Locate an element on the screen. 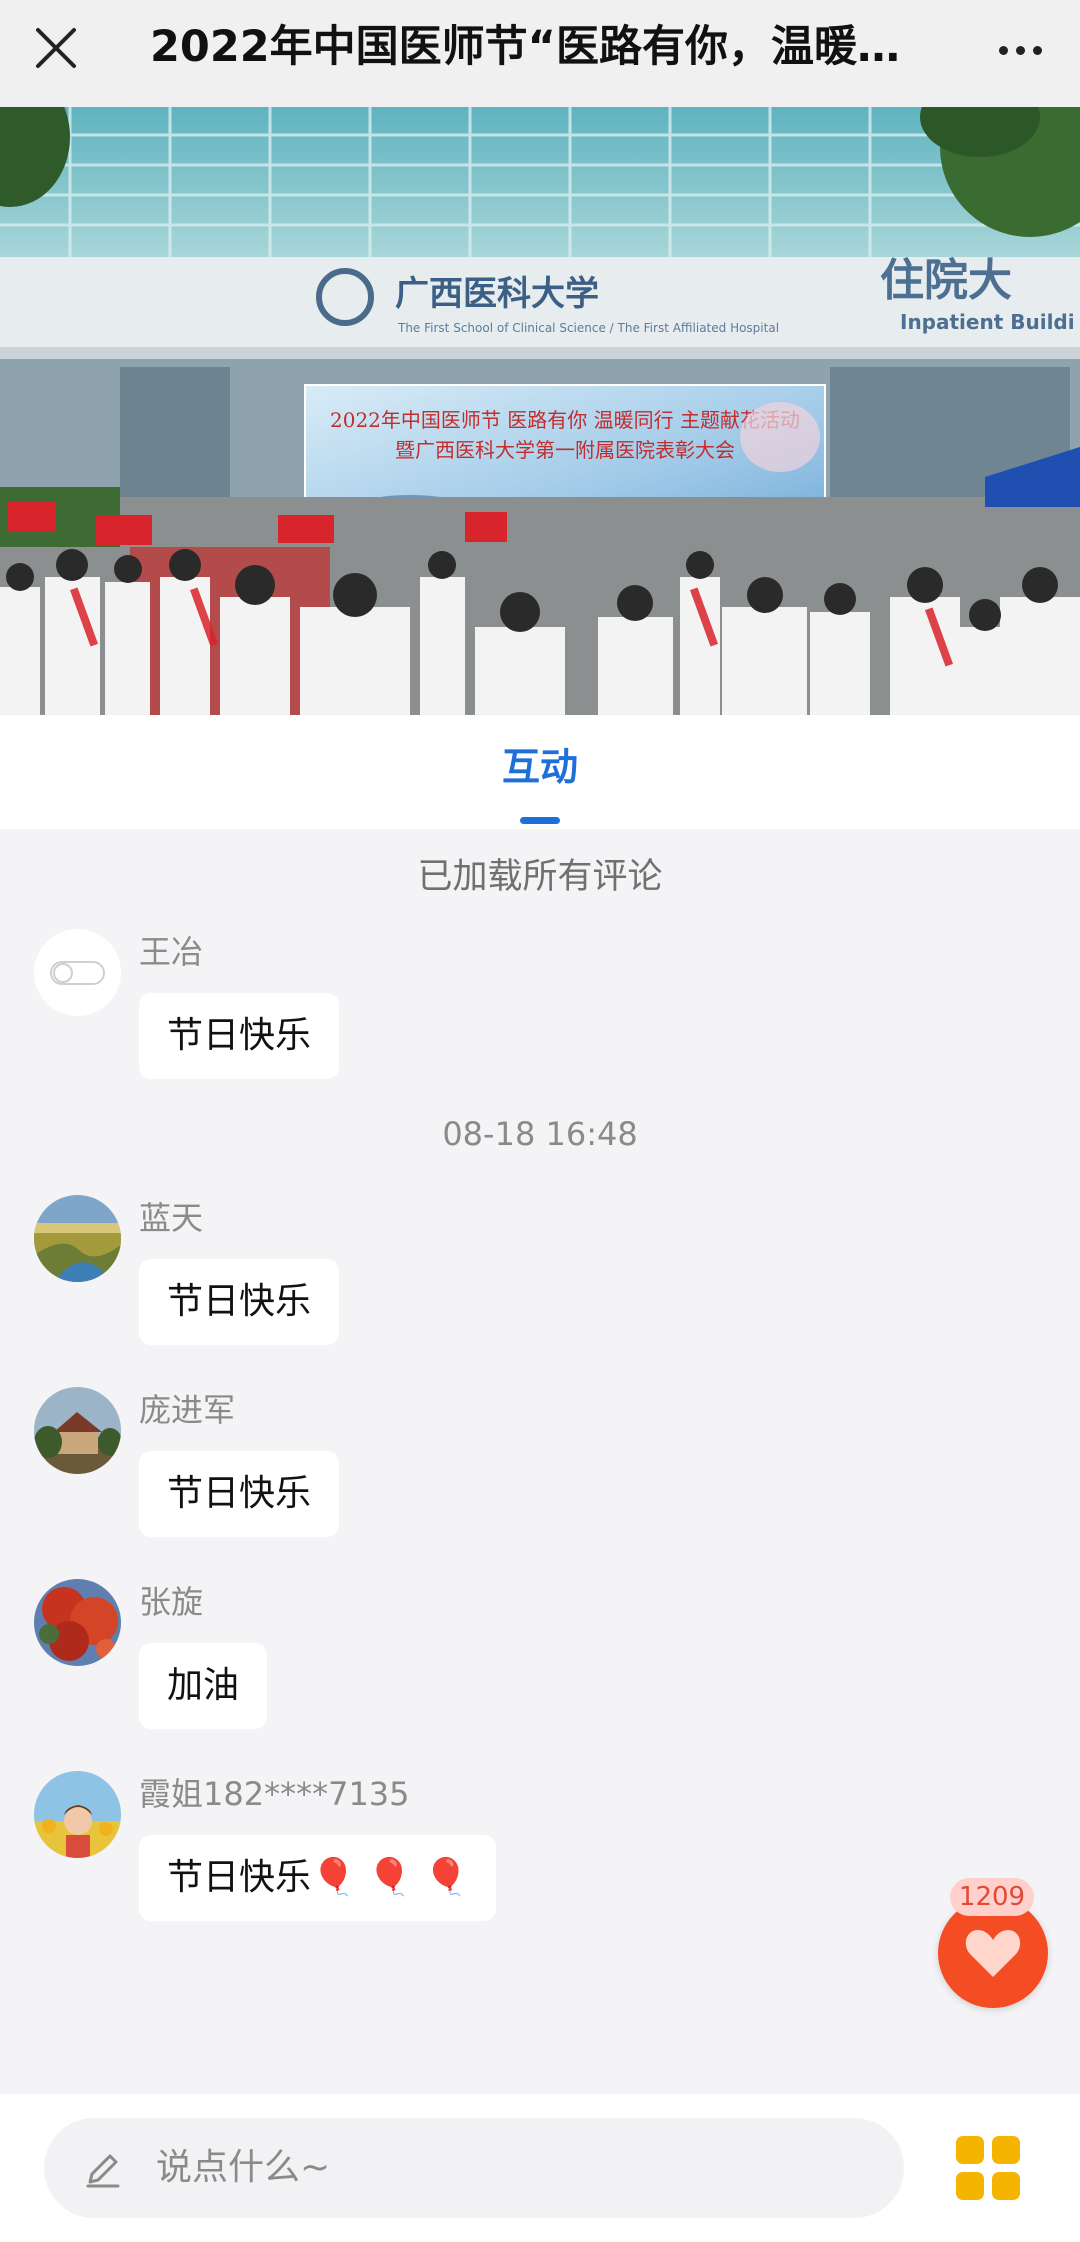  heart-icon is located at coordinates (993, 1953).